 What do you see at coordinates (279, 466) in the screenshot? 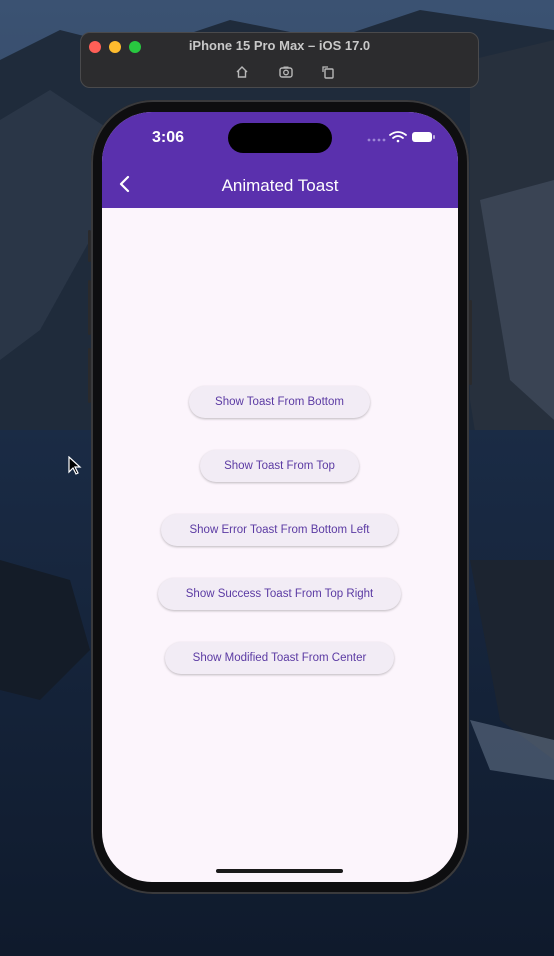
I see `show-toast-top-button: Show Toast From Top` at bounding box center [279, 466].